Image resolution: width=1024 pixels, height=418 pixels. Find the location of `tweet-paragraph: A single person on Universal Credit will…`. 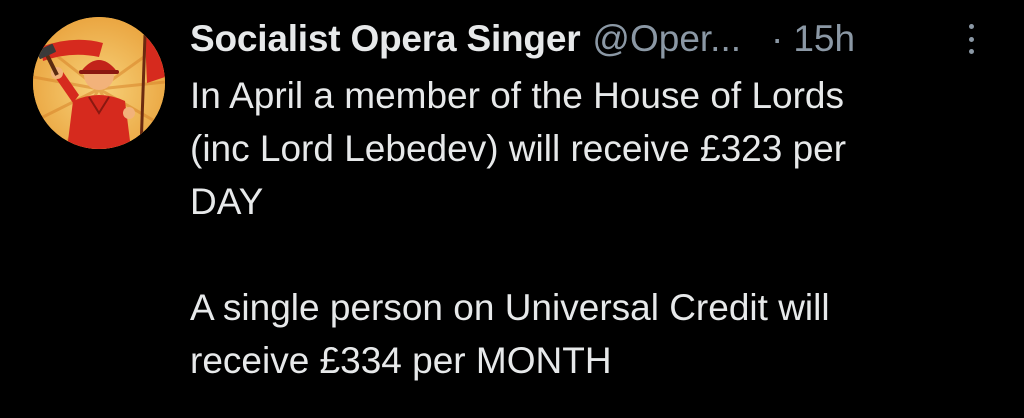

tweet-paragraph: A single person on Universal Credit will… is located at coordinates (510, 334).